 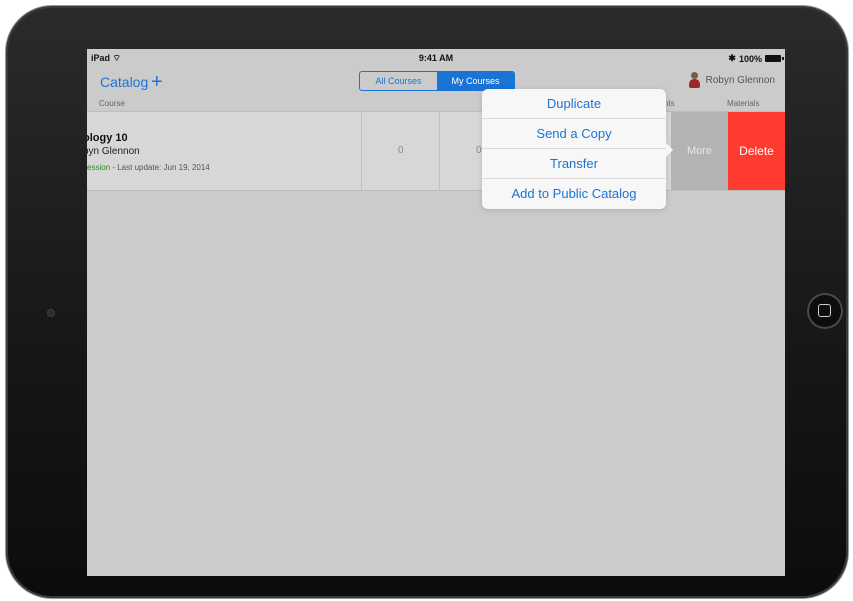 I want to click on menu-item-transfer: Transfer, so click(x=574, y=164).